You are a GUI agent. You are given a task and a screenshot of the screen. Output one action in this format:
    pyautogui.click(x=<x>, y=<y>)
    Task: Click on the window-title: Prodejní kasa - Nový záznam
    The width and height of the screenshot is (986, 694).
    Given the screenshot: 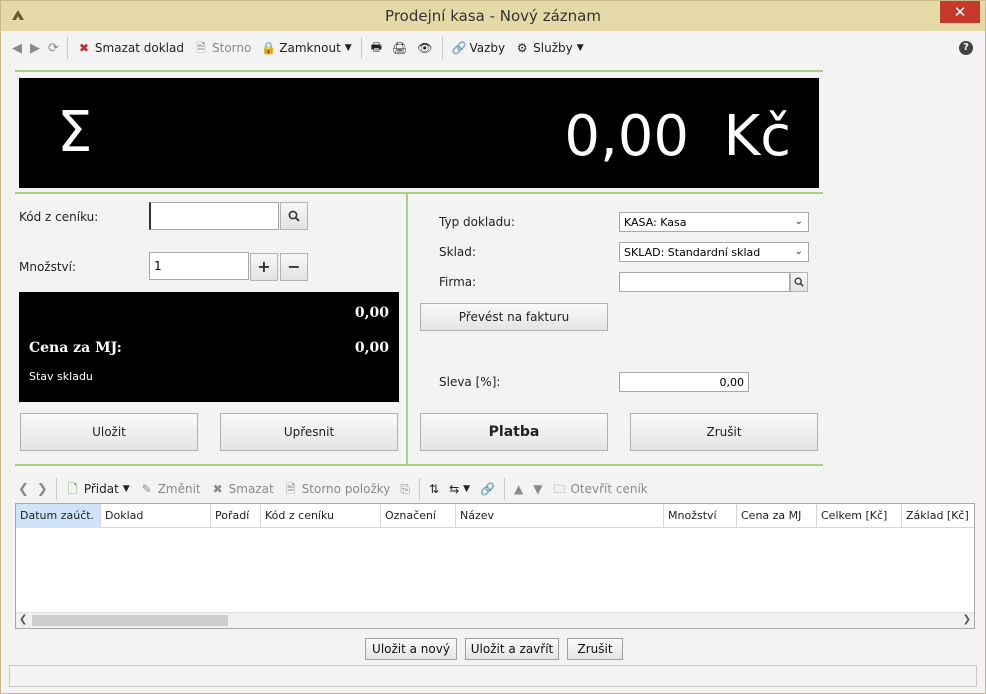 What is the action you would take?
    pyautogui.click(x=493, y=16)
    